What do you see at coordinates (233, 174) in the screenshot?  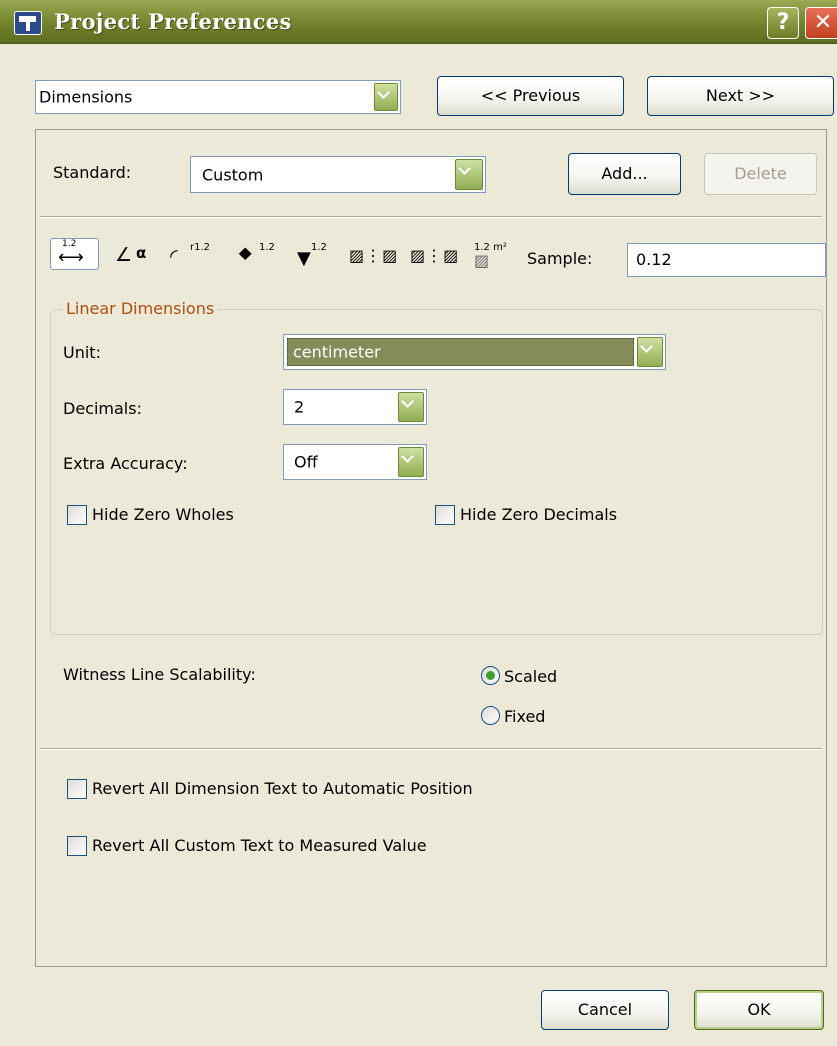 I see `standard-select-value: Custom` at bounding box center [233, 174].